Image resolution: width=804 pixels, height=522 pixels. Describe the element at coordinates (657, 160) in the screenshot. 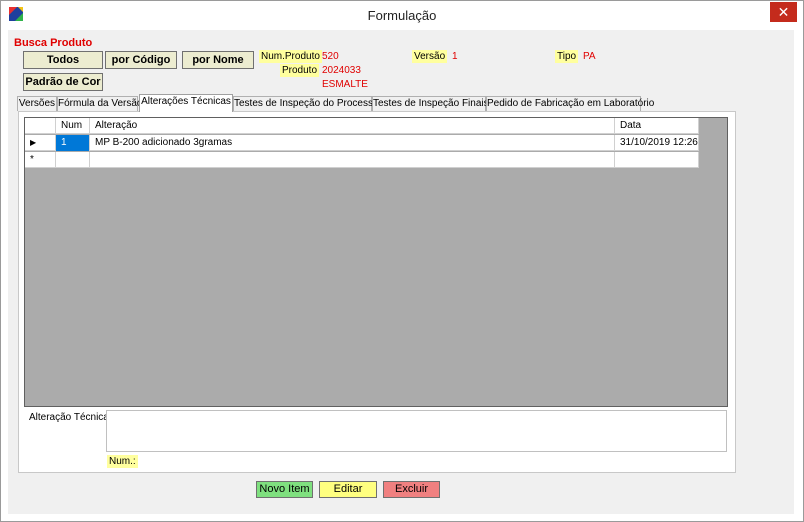

I see `new-cell-data` at that location.